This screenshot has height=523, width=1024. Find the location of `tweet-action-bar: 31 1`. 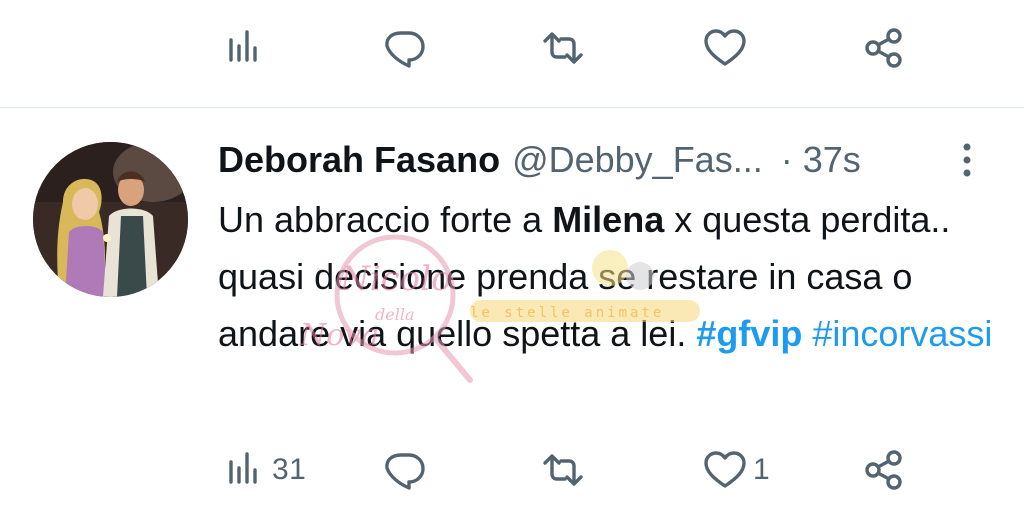

tweet-action-bar: 31 1 is located at coordinates (512, 470).